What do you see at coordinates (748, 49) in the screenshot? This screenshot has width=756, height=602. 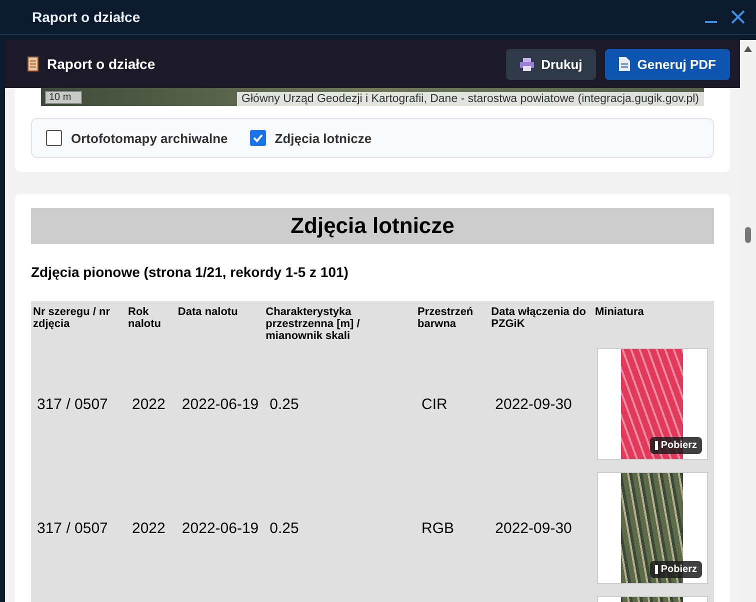 I see `scroll-up-icon` at bounding box center [748, 49].